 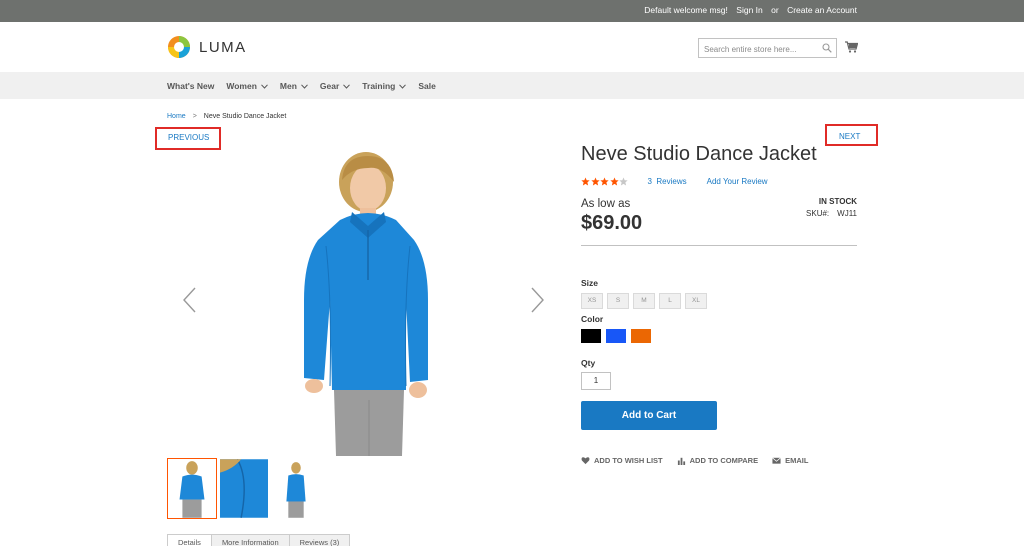 I want to click on sign-in-link: Sign In, so click(x=749, y=10).